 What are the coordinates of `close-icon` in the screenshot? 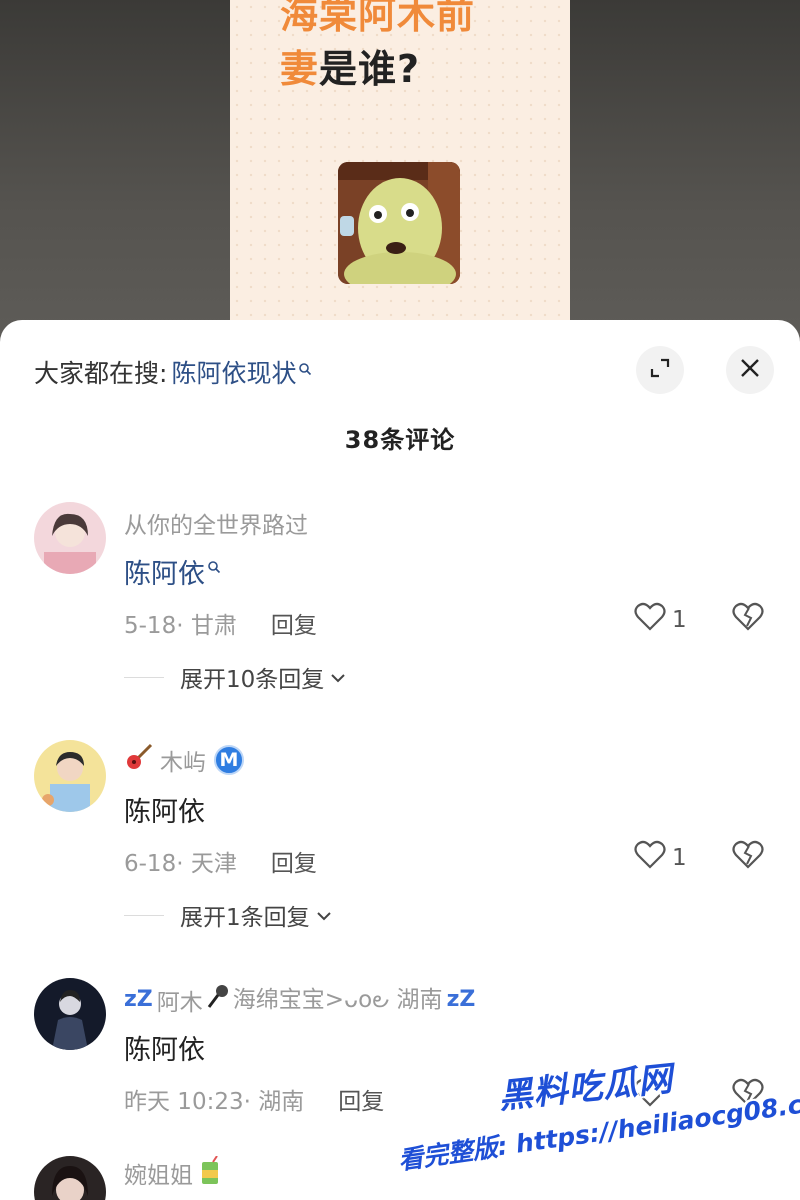 It's located at (750, 370).